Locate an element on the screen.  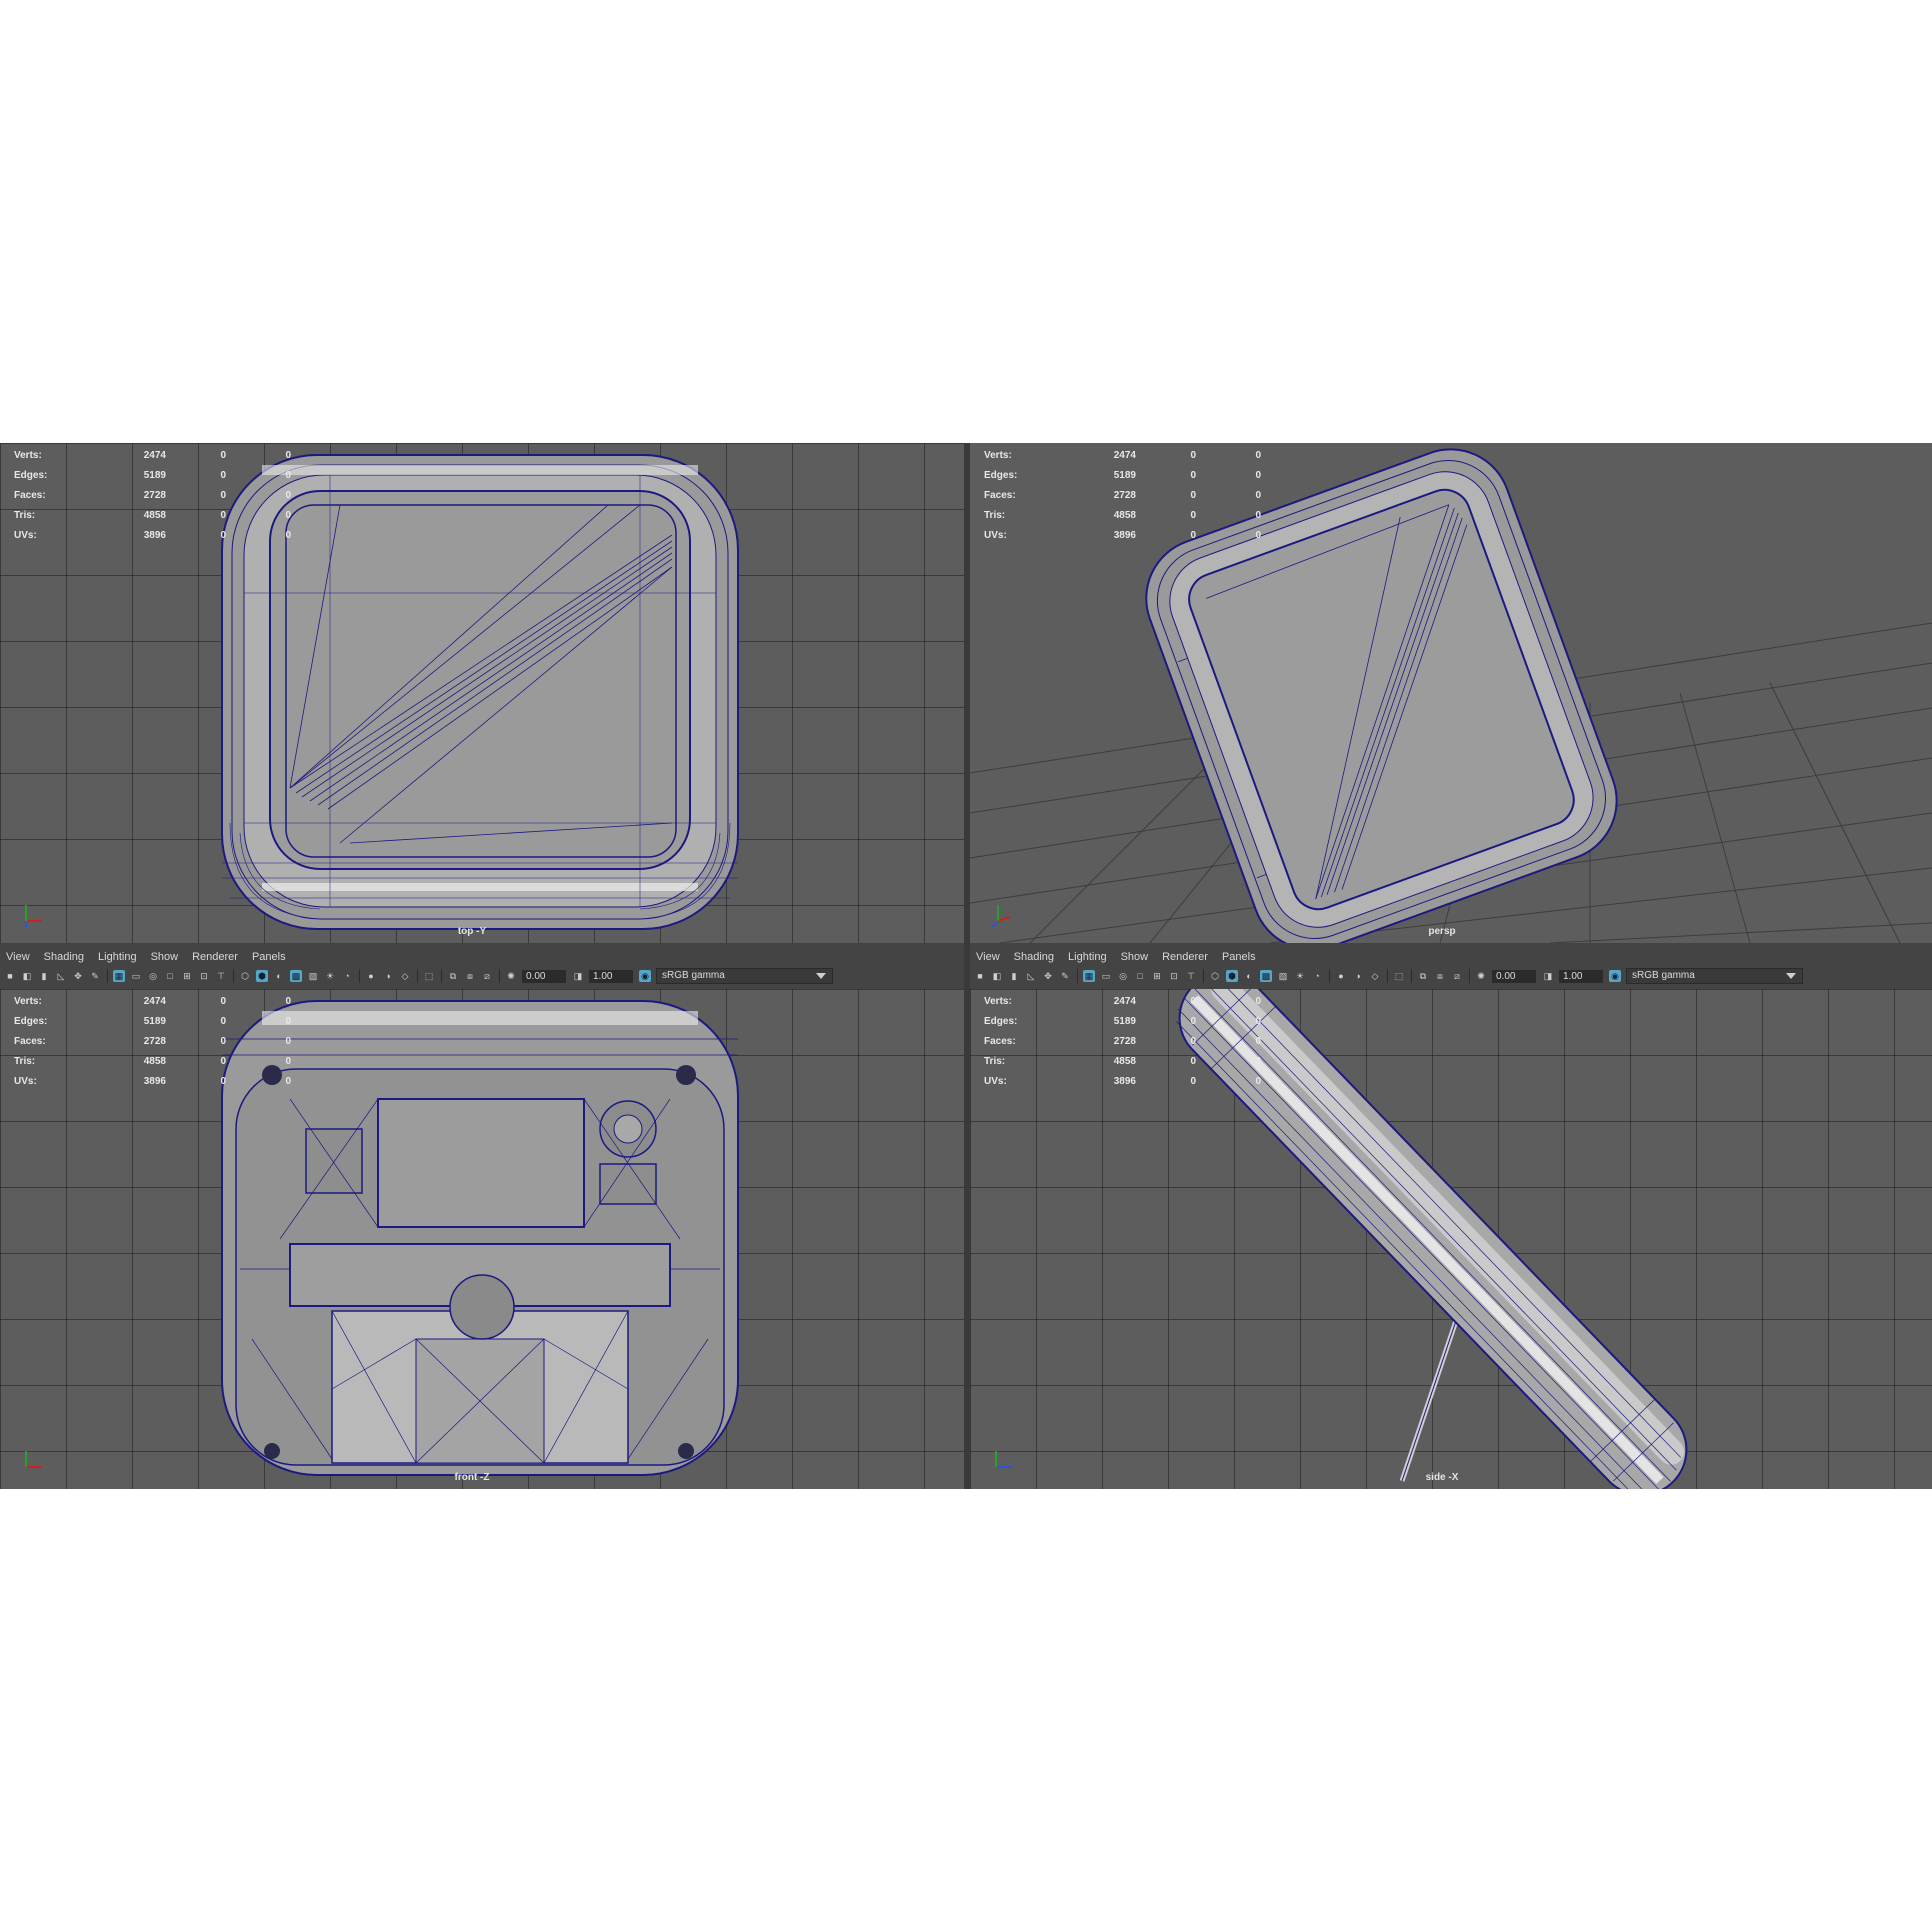
stat-label: Faces: is located at coordinates (30, 495).